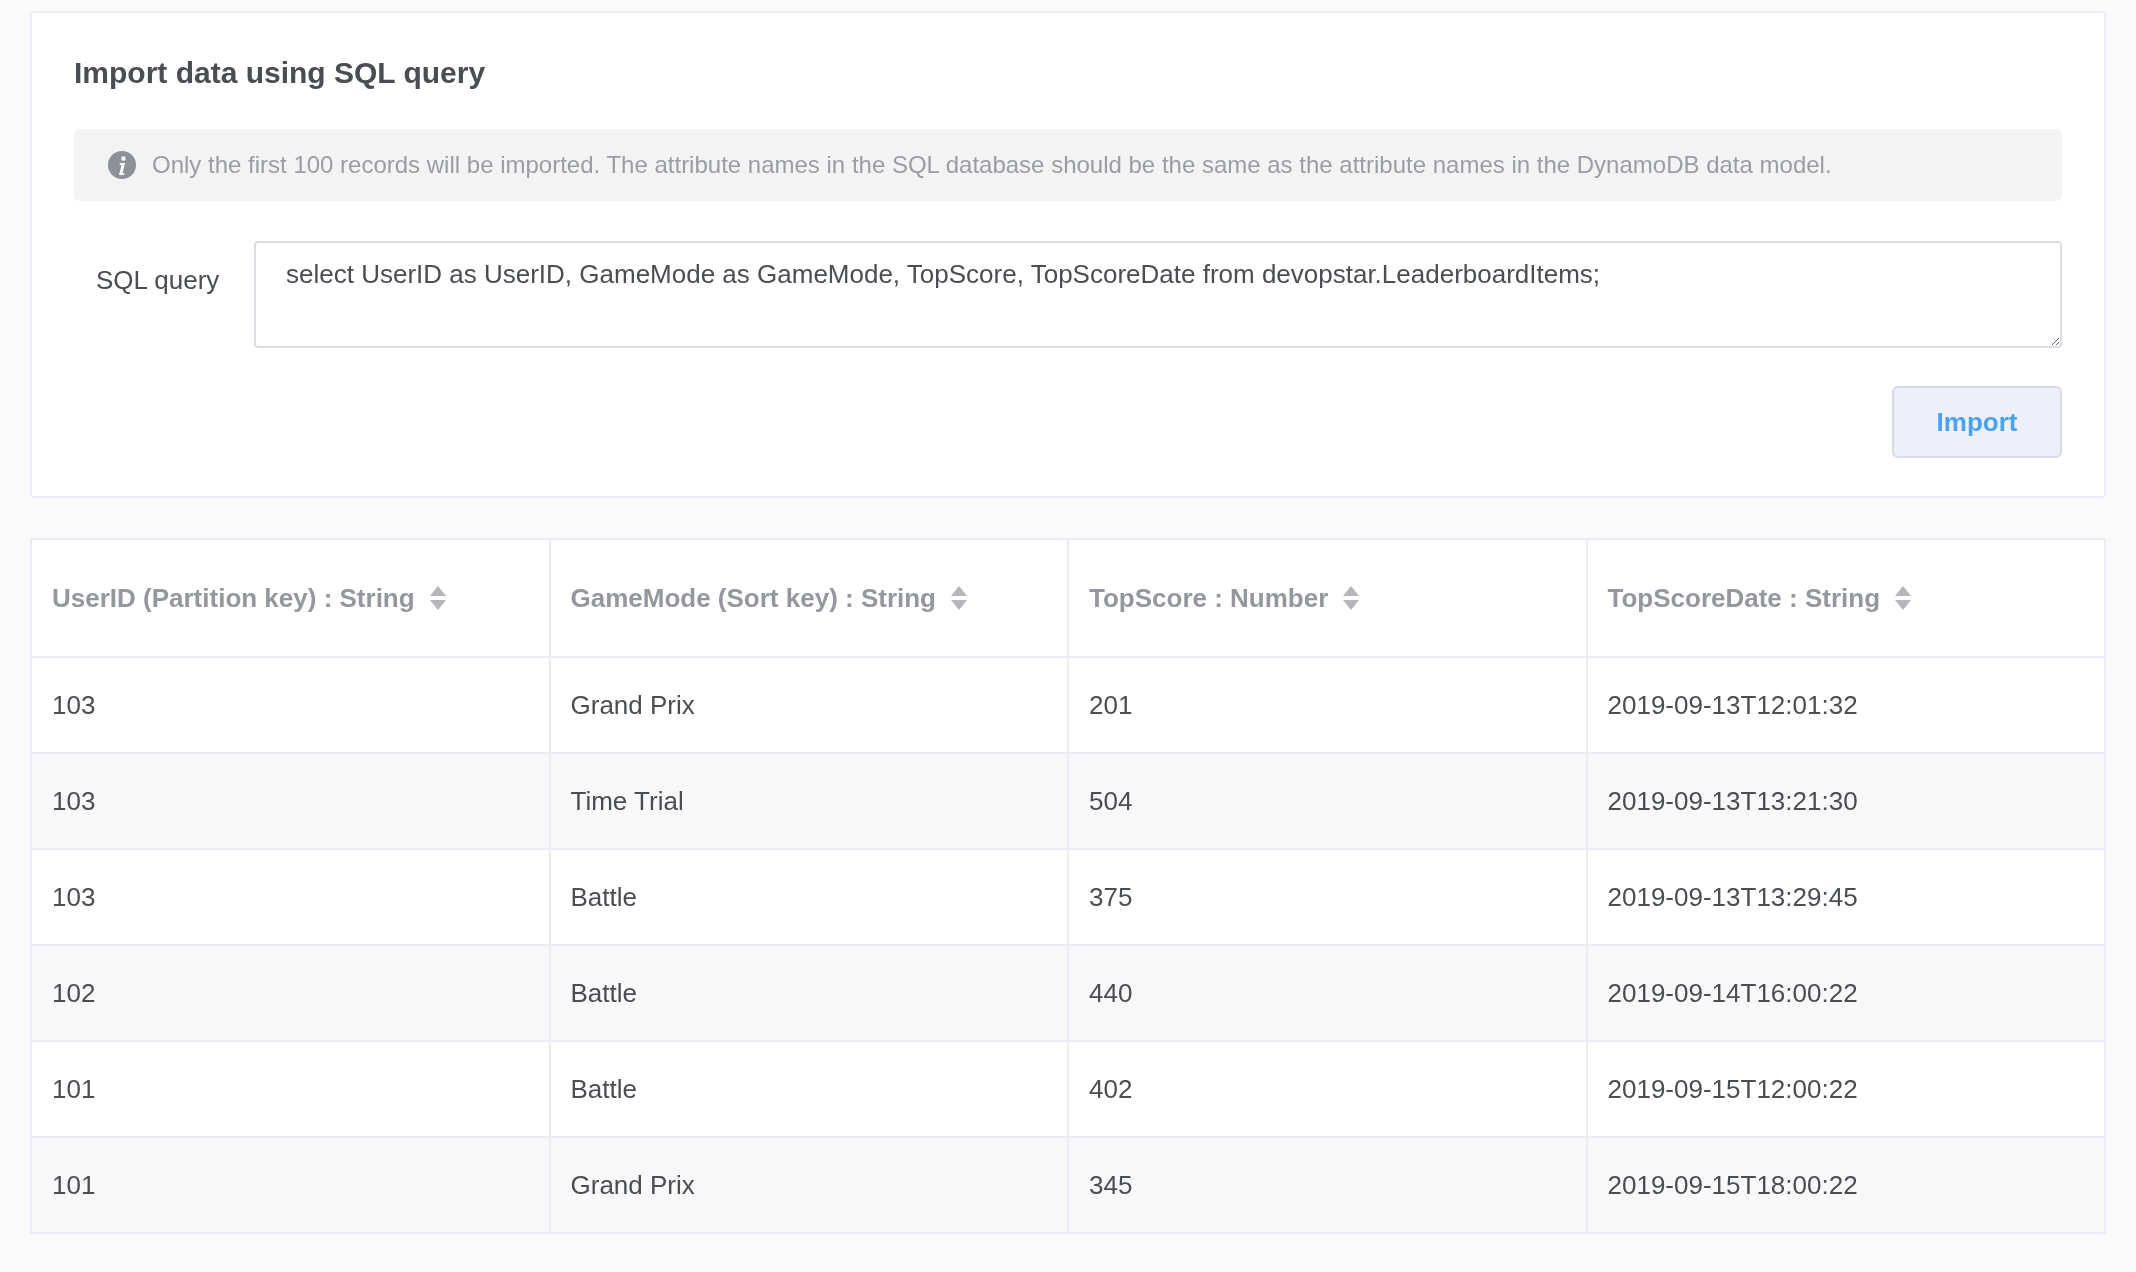 Image resolution: width=2136 pixels, height=1272 pixels. What do you see at coordinates (1845, 1185) in the screenshot?
I see `table-cell: 2019-09-15T18:00:22` at bounding box center [1845, 1185].